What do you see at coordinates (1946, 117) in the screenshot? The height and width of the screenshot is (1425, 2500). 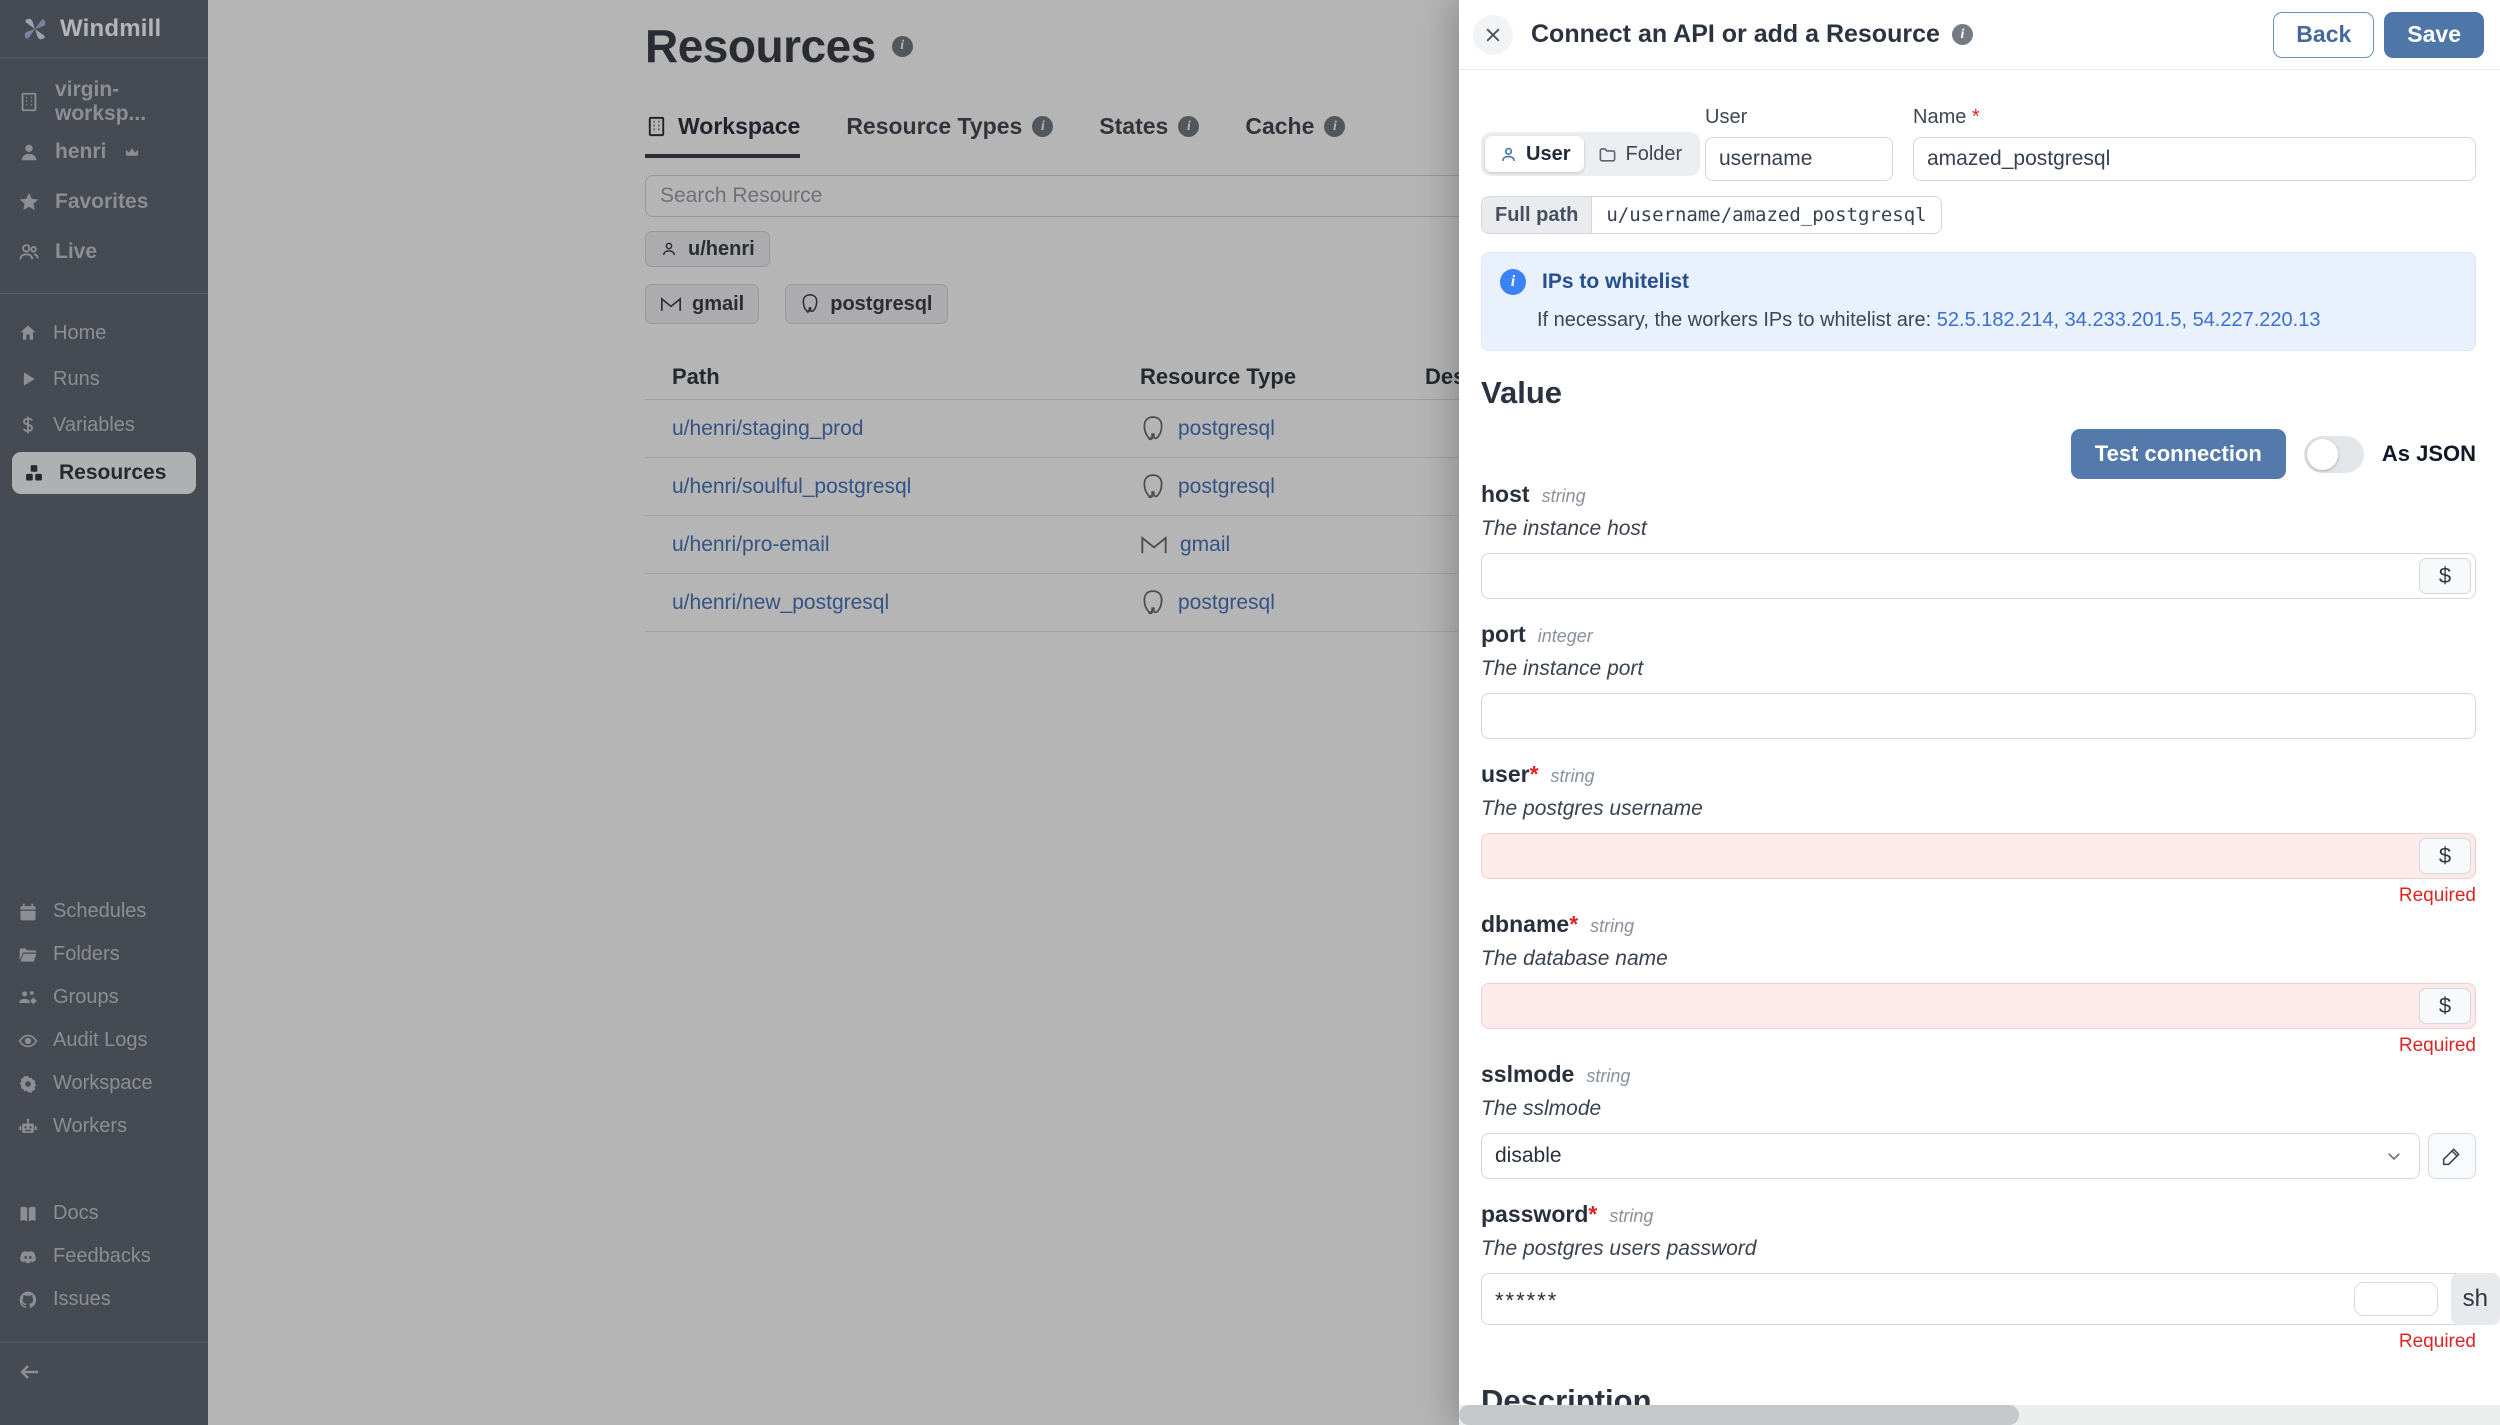 I see `name-field-label: Name *` at bounding box center [1946, 117].